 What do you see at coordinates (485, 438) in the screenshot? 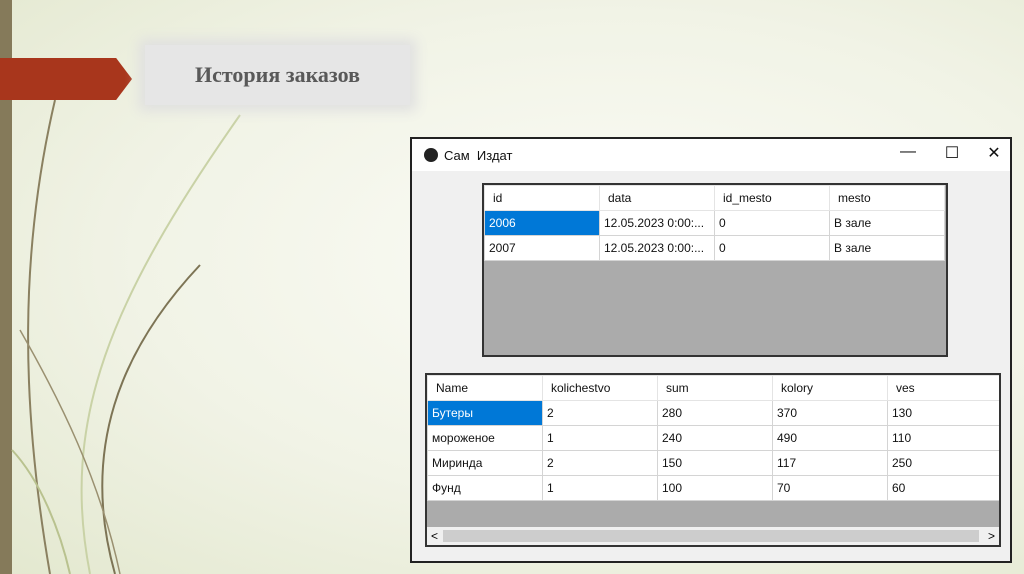
I see `table-cell: мороженое` at bounding box center [485, 438].